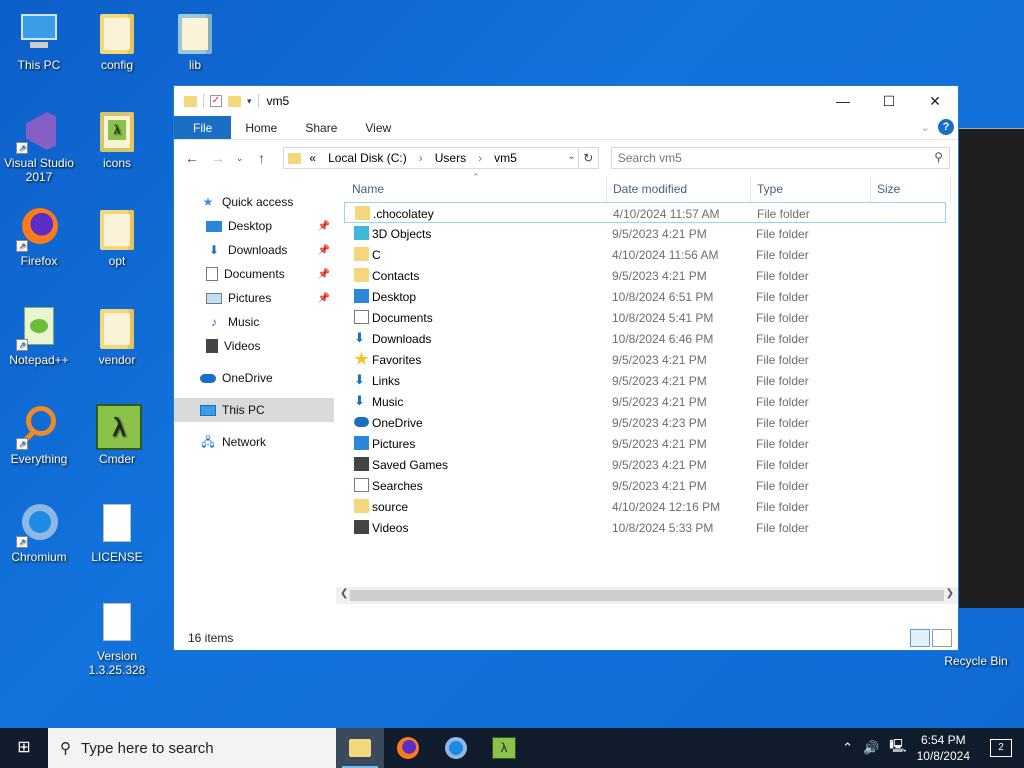  Describe the element at coordinates (254, 322) in the screenshot. I see `sidebar-item-music: ♪ Music` at that location.